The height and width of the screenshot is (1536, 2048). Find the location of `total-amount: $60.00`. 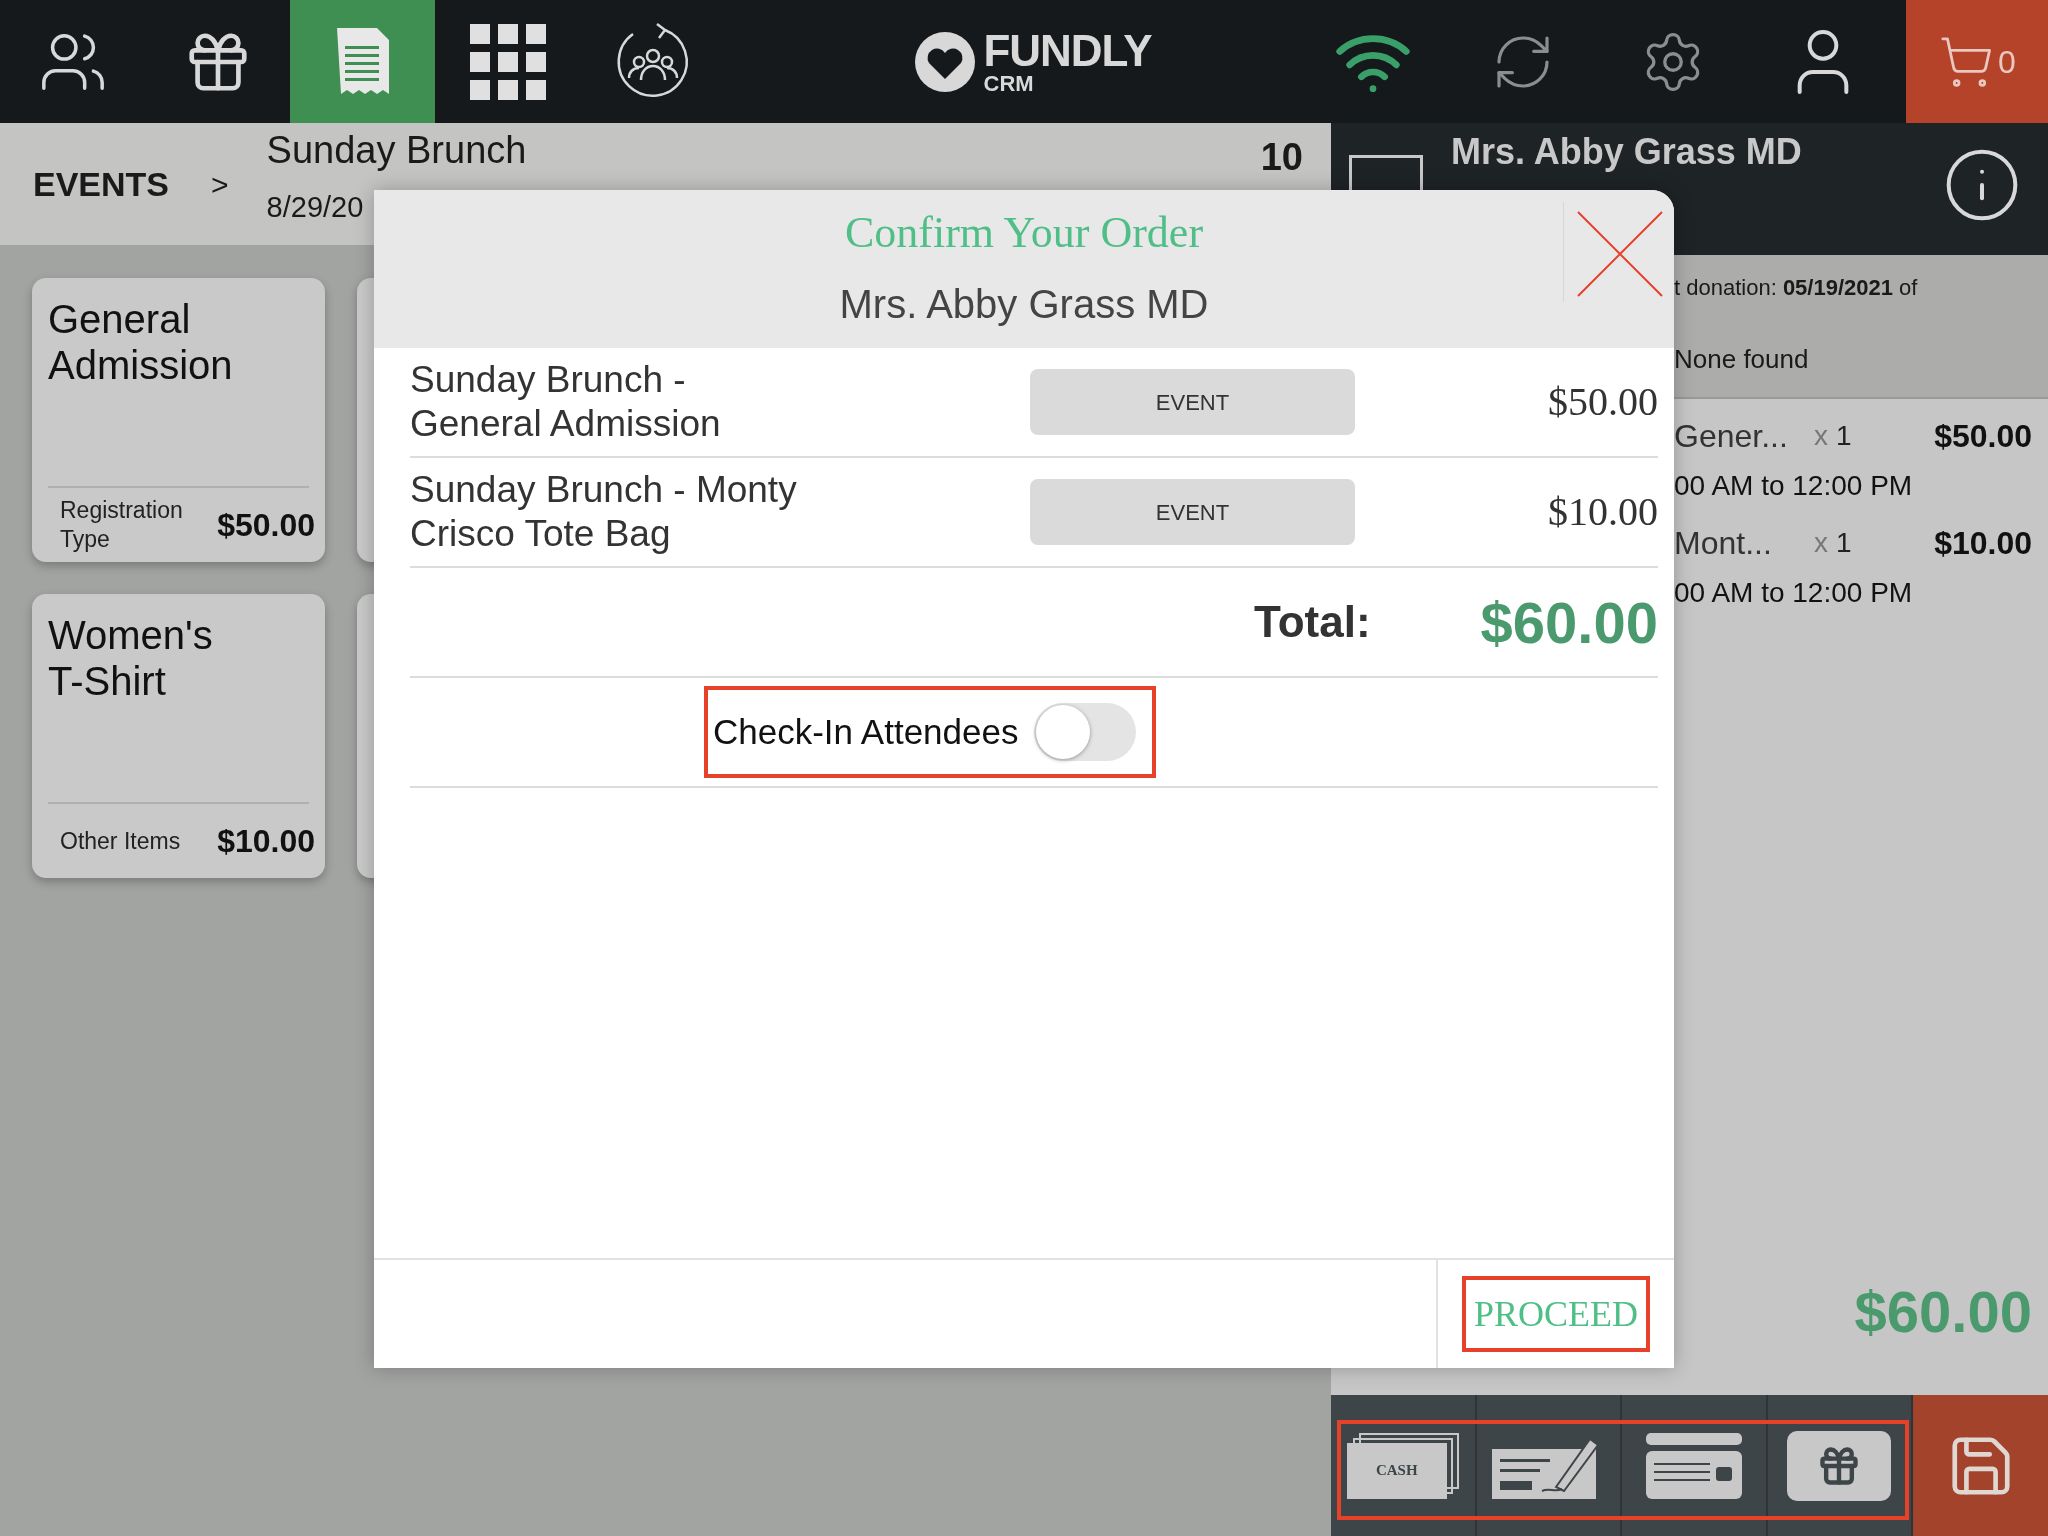

total-amount: $60.00 is located at coordinates (1569, 622).